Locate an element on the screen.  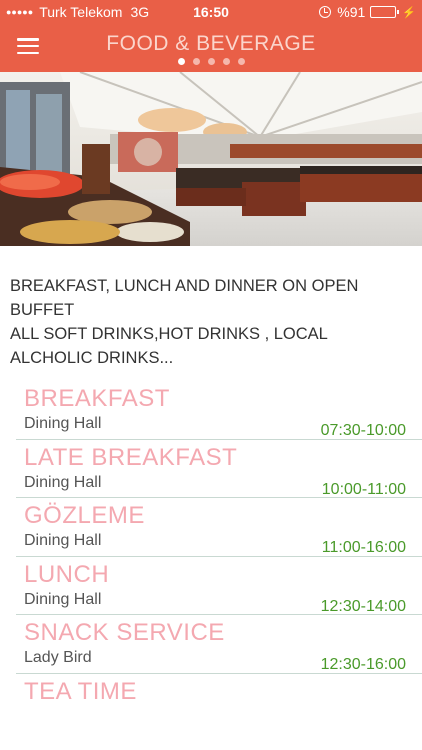
schedule-item-time: 07:30-10:00 is located at coordinates (363, 430).